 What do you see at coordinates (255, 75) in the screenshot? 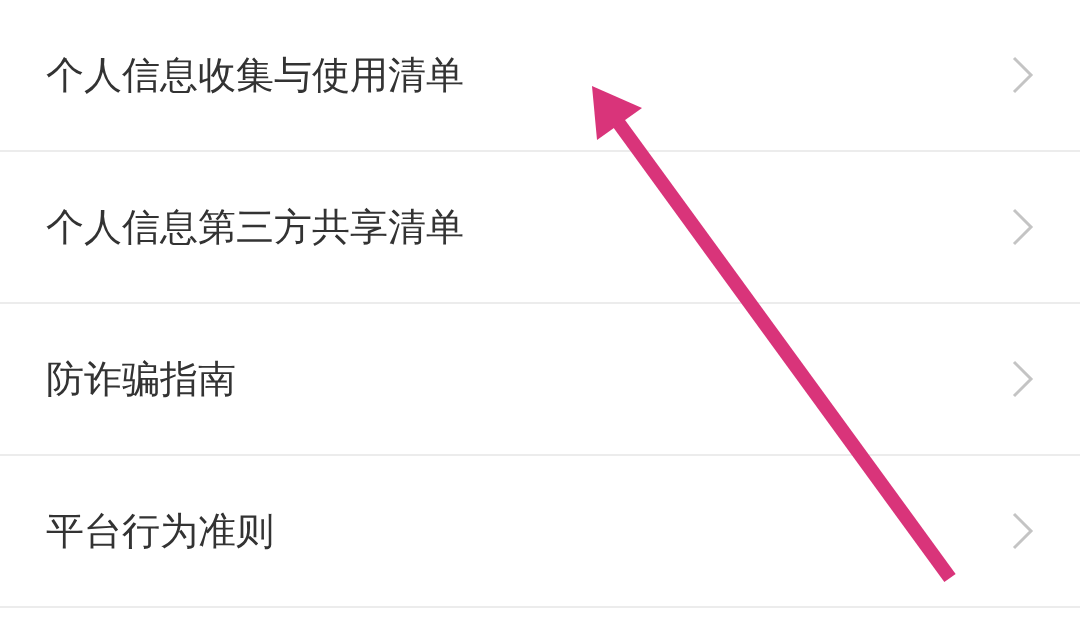
I see `menu-item-label: 个人信息收集与使用清单` at bounding box center [255, 75].